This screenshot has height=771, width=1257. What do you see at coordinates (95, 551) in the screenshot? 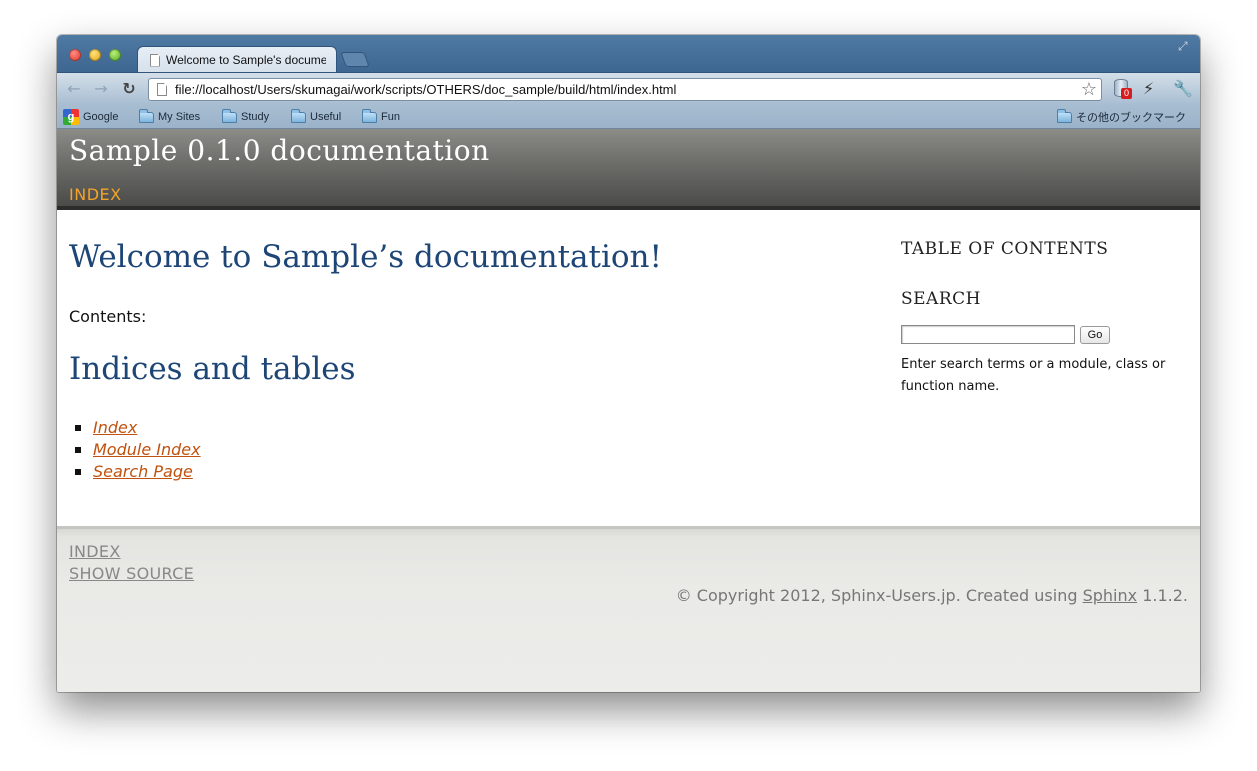
I see `footer-index-link: INDEX` at bounding box center [95, 551].